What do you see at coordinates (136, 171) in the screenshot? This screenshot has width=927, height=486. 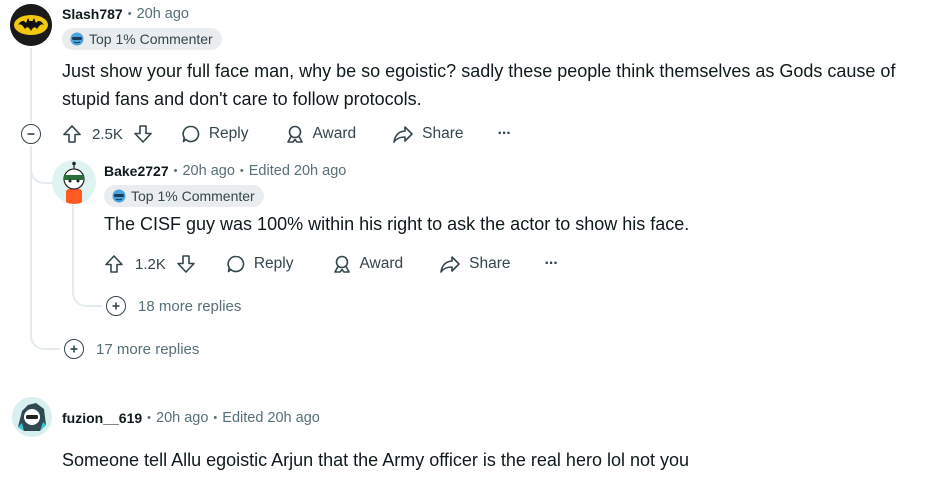 I see `username: Bake2727` at bounding box center [136, 171].